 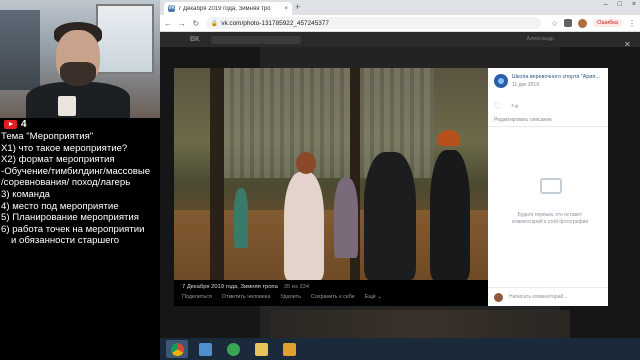 I want to click on tab-vk-photo: VK 7 Декабря 2019 года, Зимняя тро ×, so click(x=228, y=8).